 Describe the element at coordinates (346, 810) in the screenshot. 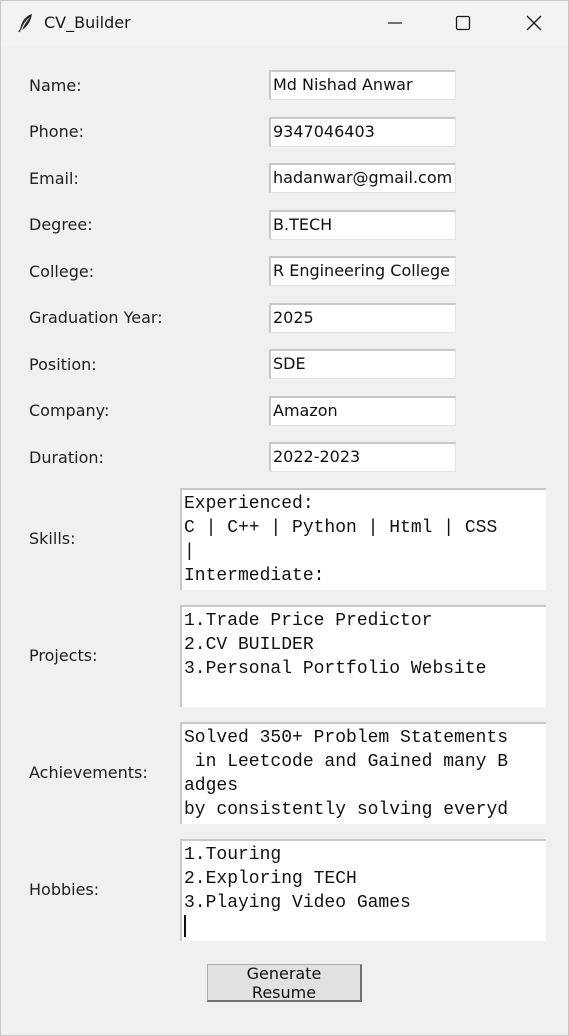

I see `achievements-line: by consistently solving everyd` at that location.